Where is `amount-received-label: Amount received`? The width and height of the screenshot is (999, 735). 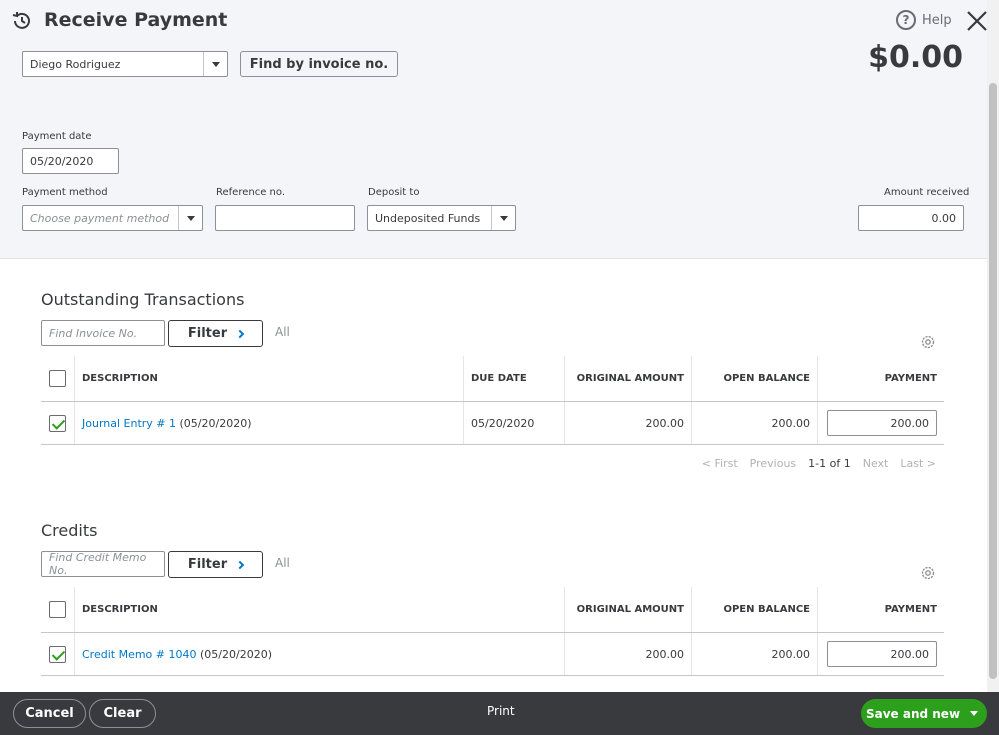
amount-received-label: Amount received is located at coordinates (927, 192).